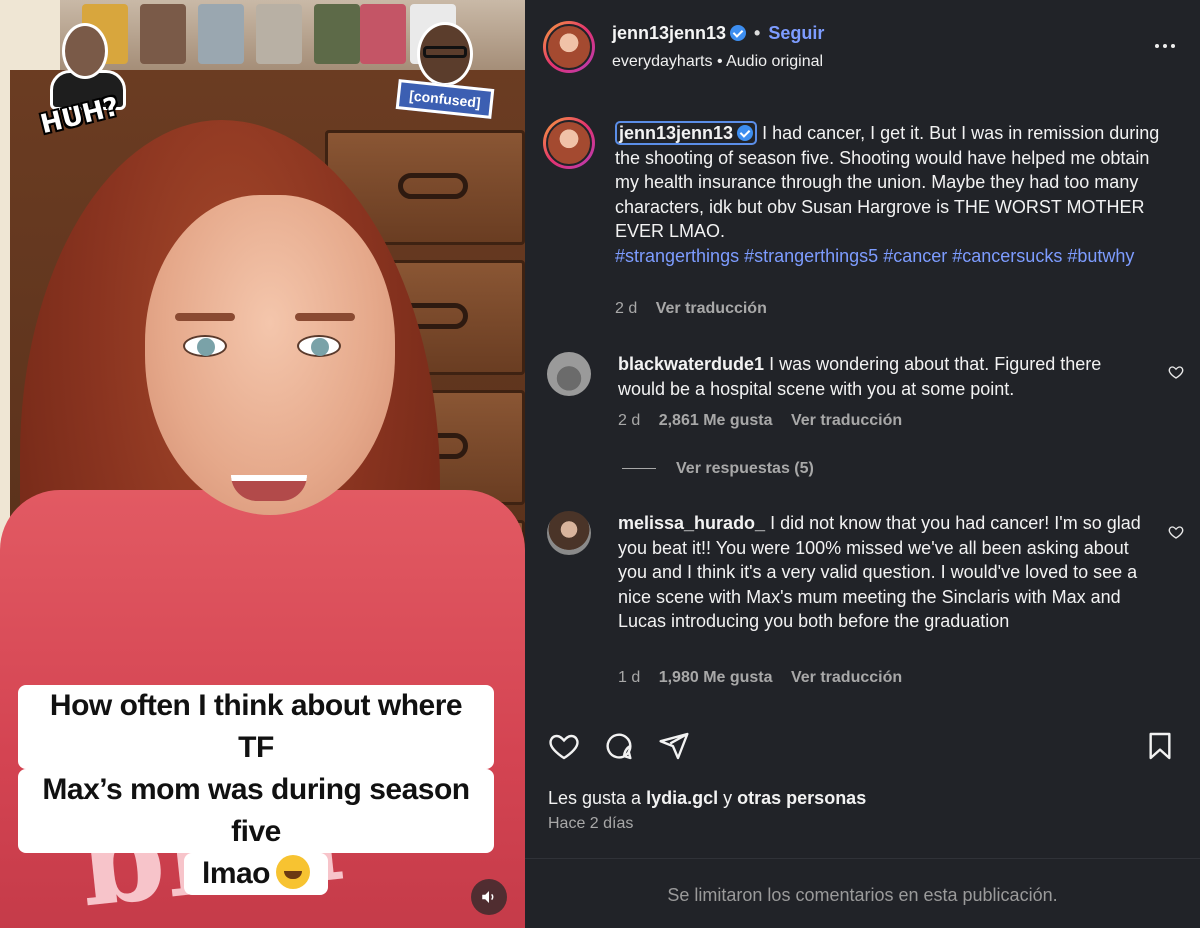 The height and width of the screenshot is (928, 1200). What do you see at coordinates (682, 798) in the screenshot?
I see `liker-username: lydia.gcl` at bounding box center [682, 798].